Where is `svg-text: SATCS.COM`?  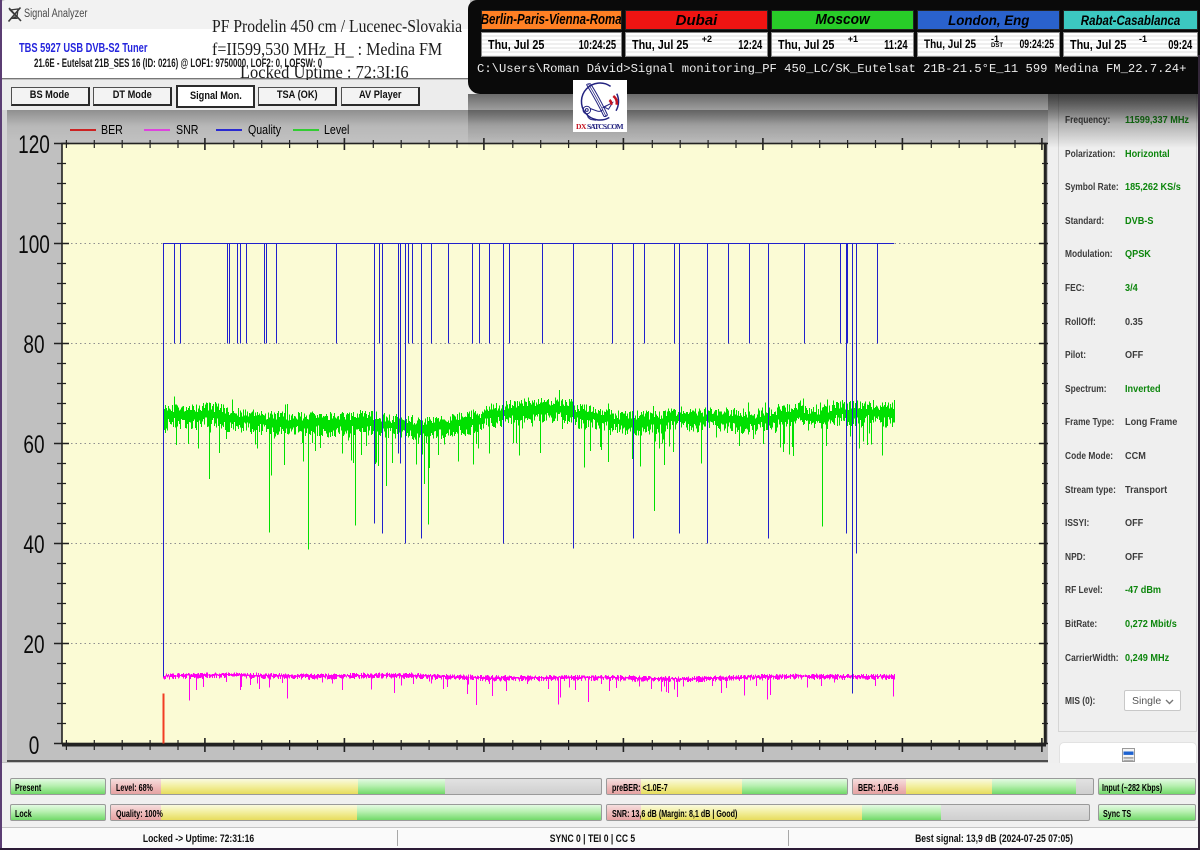
svg-text: SATCS.COM is located at coordinates (605, 126).